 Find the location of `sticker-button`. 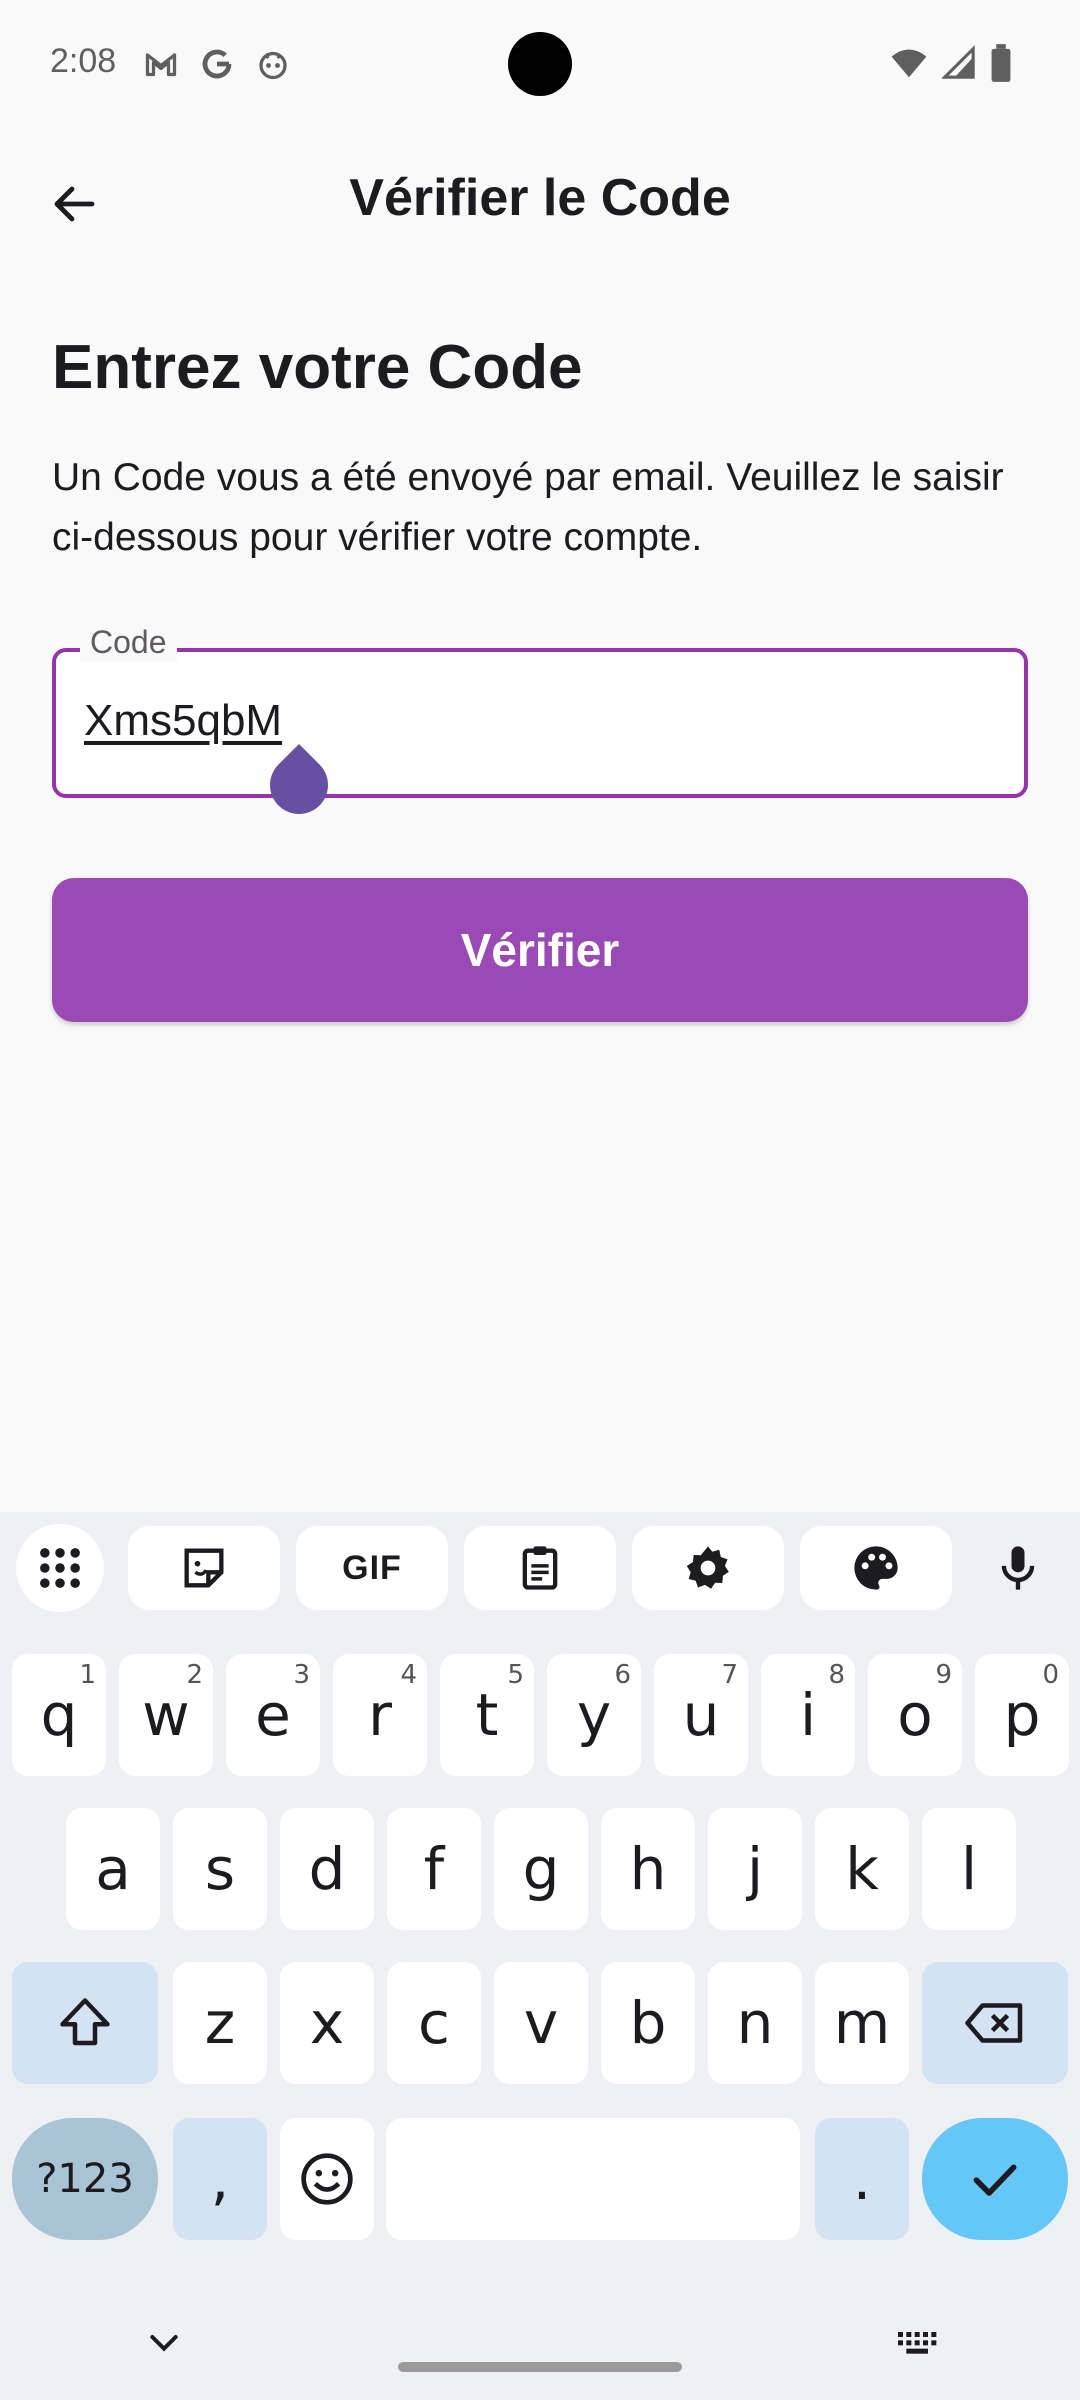

sticker-button is located at coordinates (204, 1568).